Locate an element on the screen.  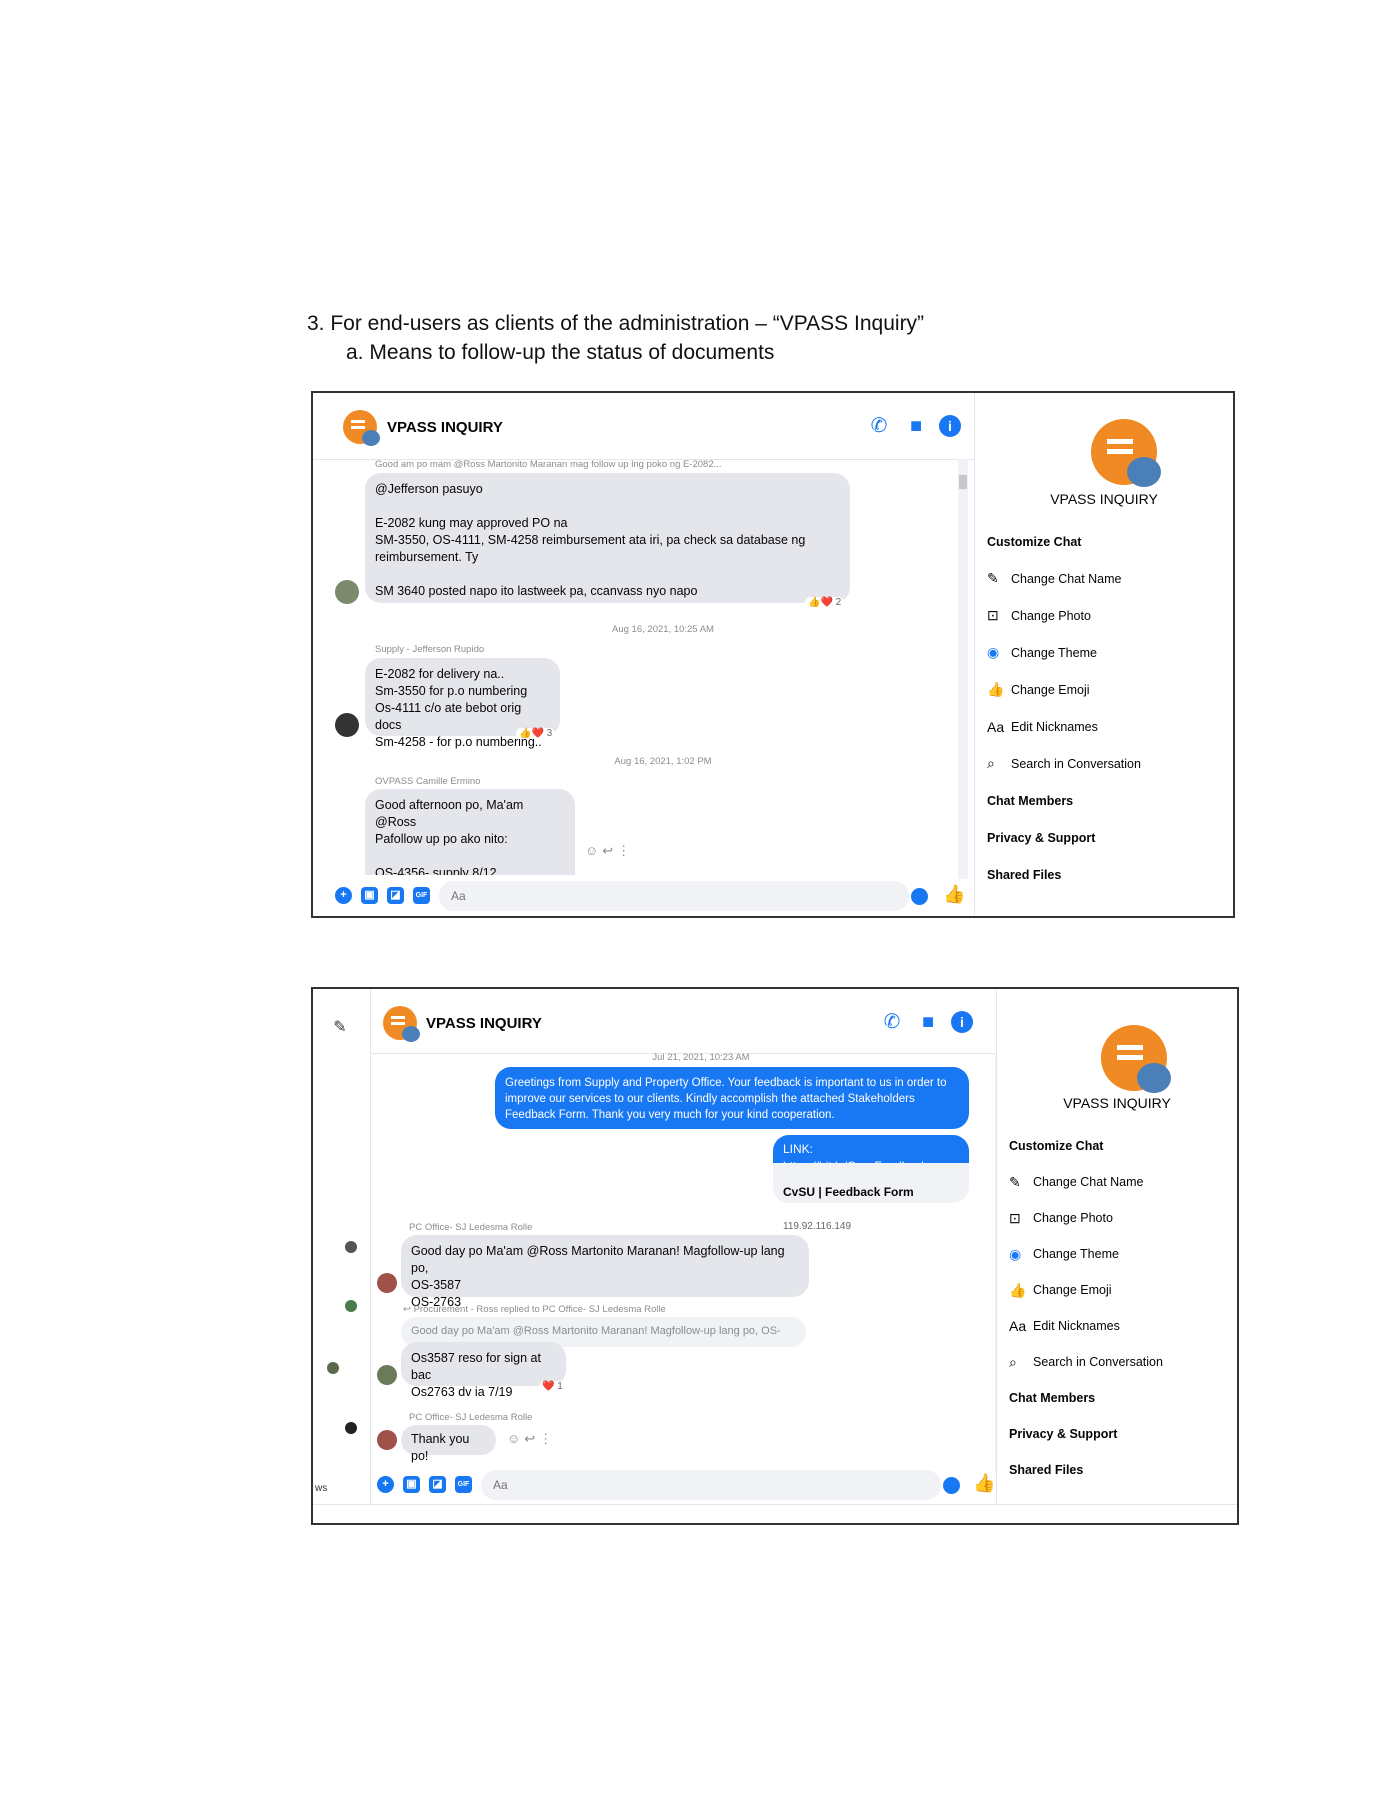
sender-name: OVPASS Camille Ermino is located at coordinates (428, 781).